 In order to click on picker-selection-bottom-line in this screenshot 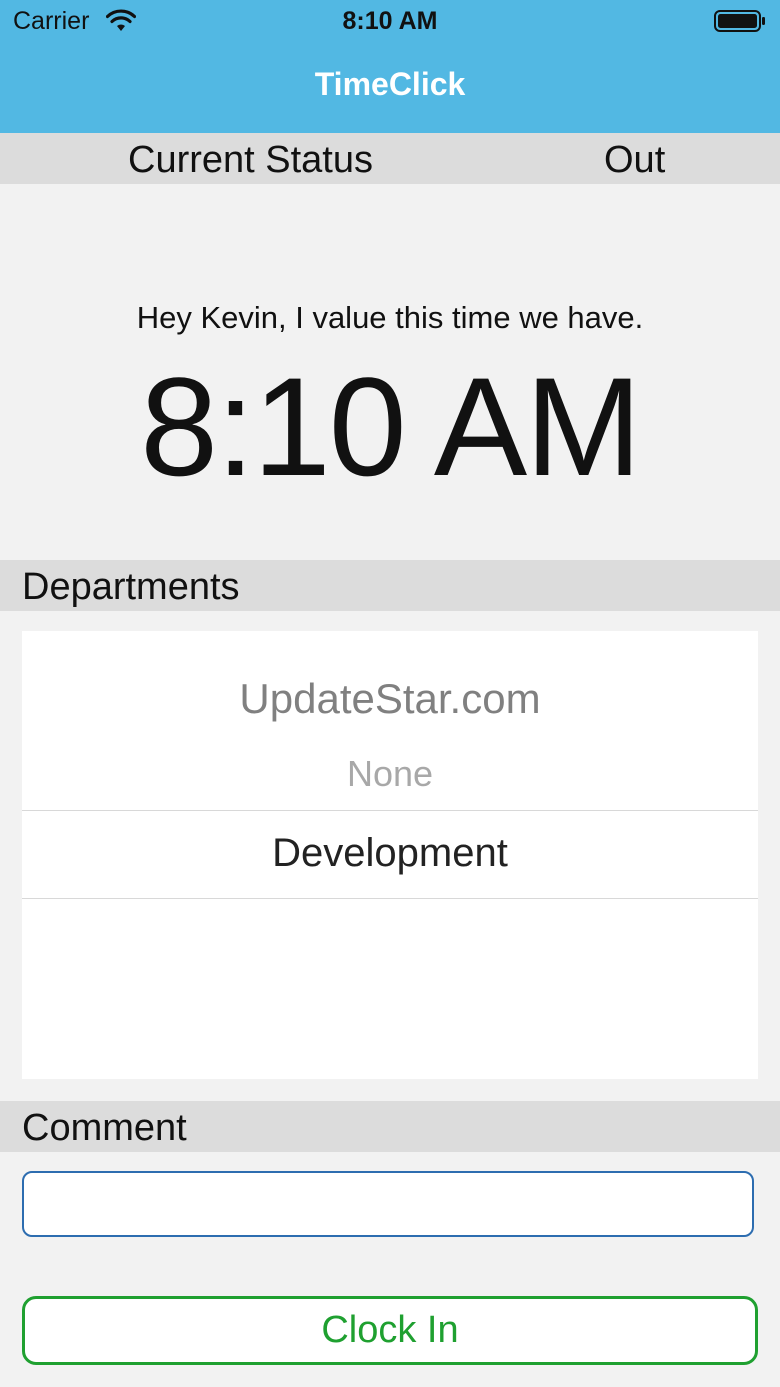, I will do `click(390, 898)`.